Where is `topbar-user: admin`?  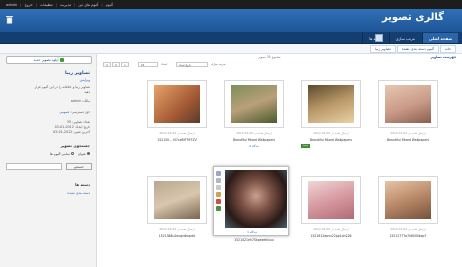
topbar-user: admin is located at coordinates (11, 5).